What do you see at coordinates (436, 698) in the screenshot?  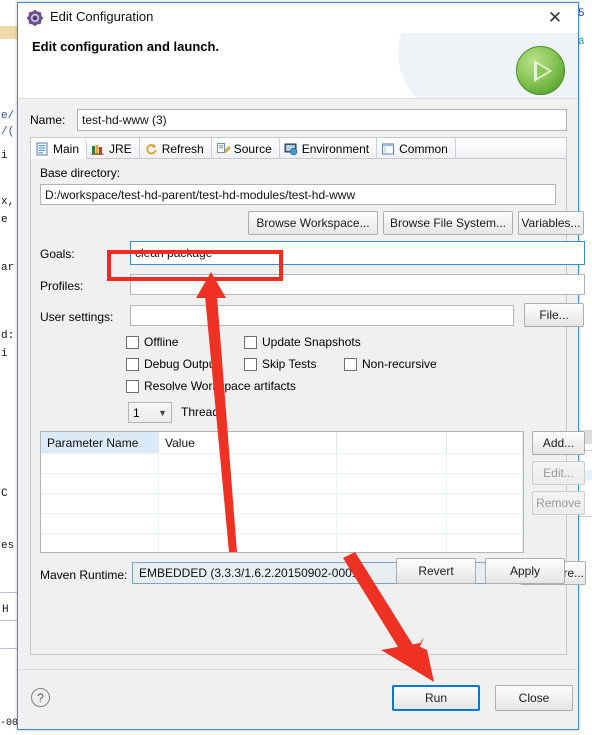 I see `run-button: Run` at bounding box center [436, 698].